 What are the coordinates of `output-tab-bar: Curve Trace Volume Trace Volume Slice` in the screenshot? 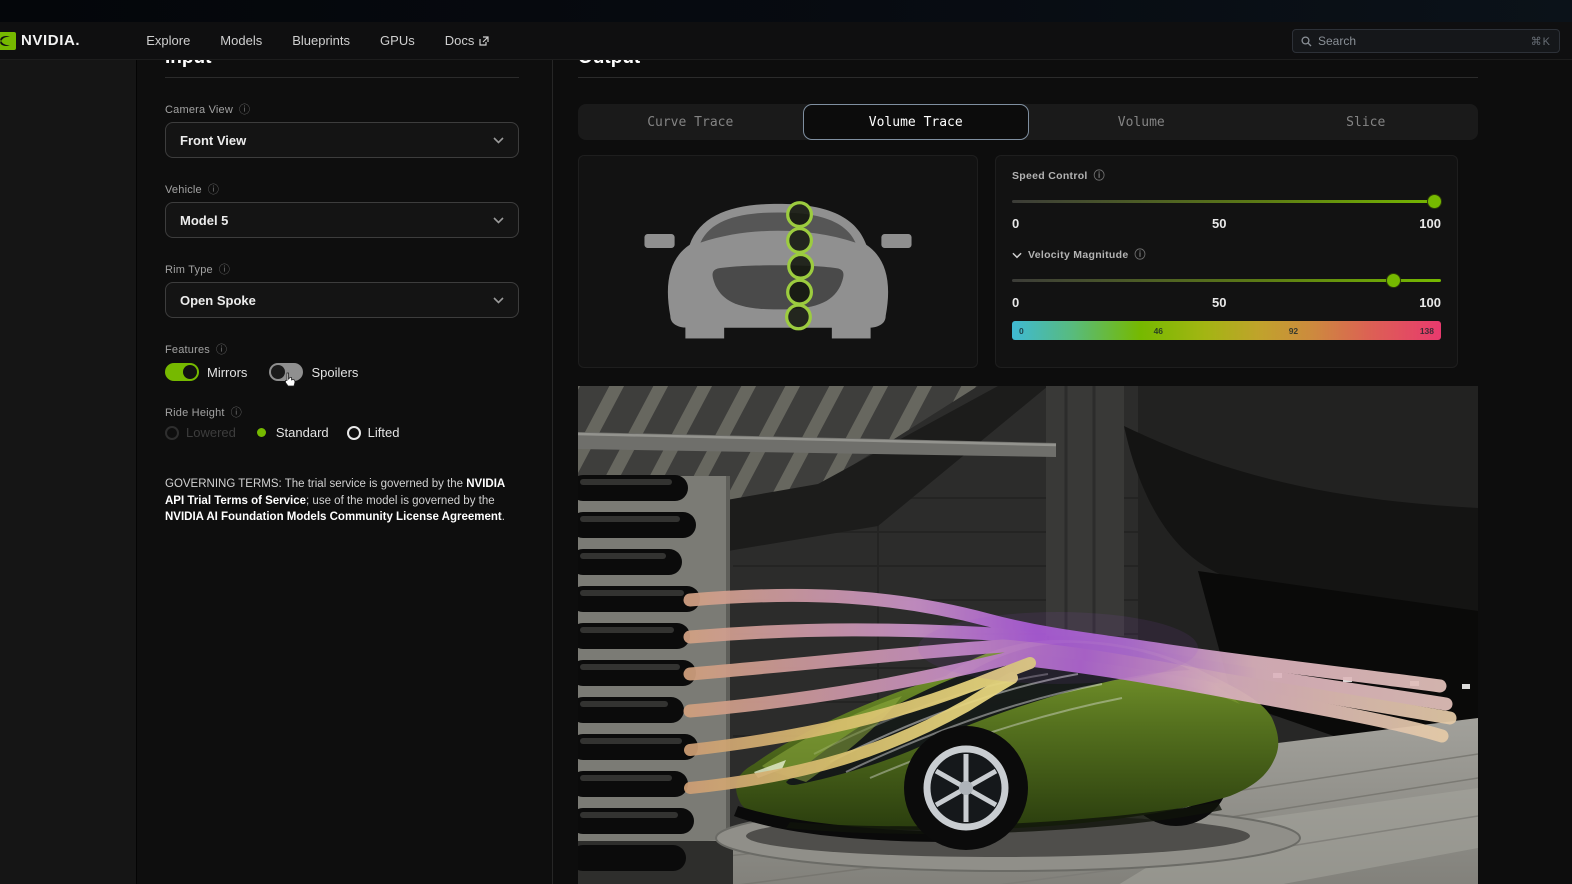 It's located at (1028, 122).